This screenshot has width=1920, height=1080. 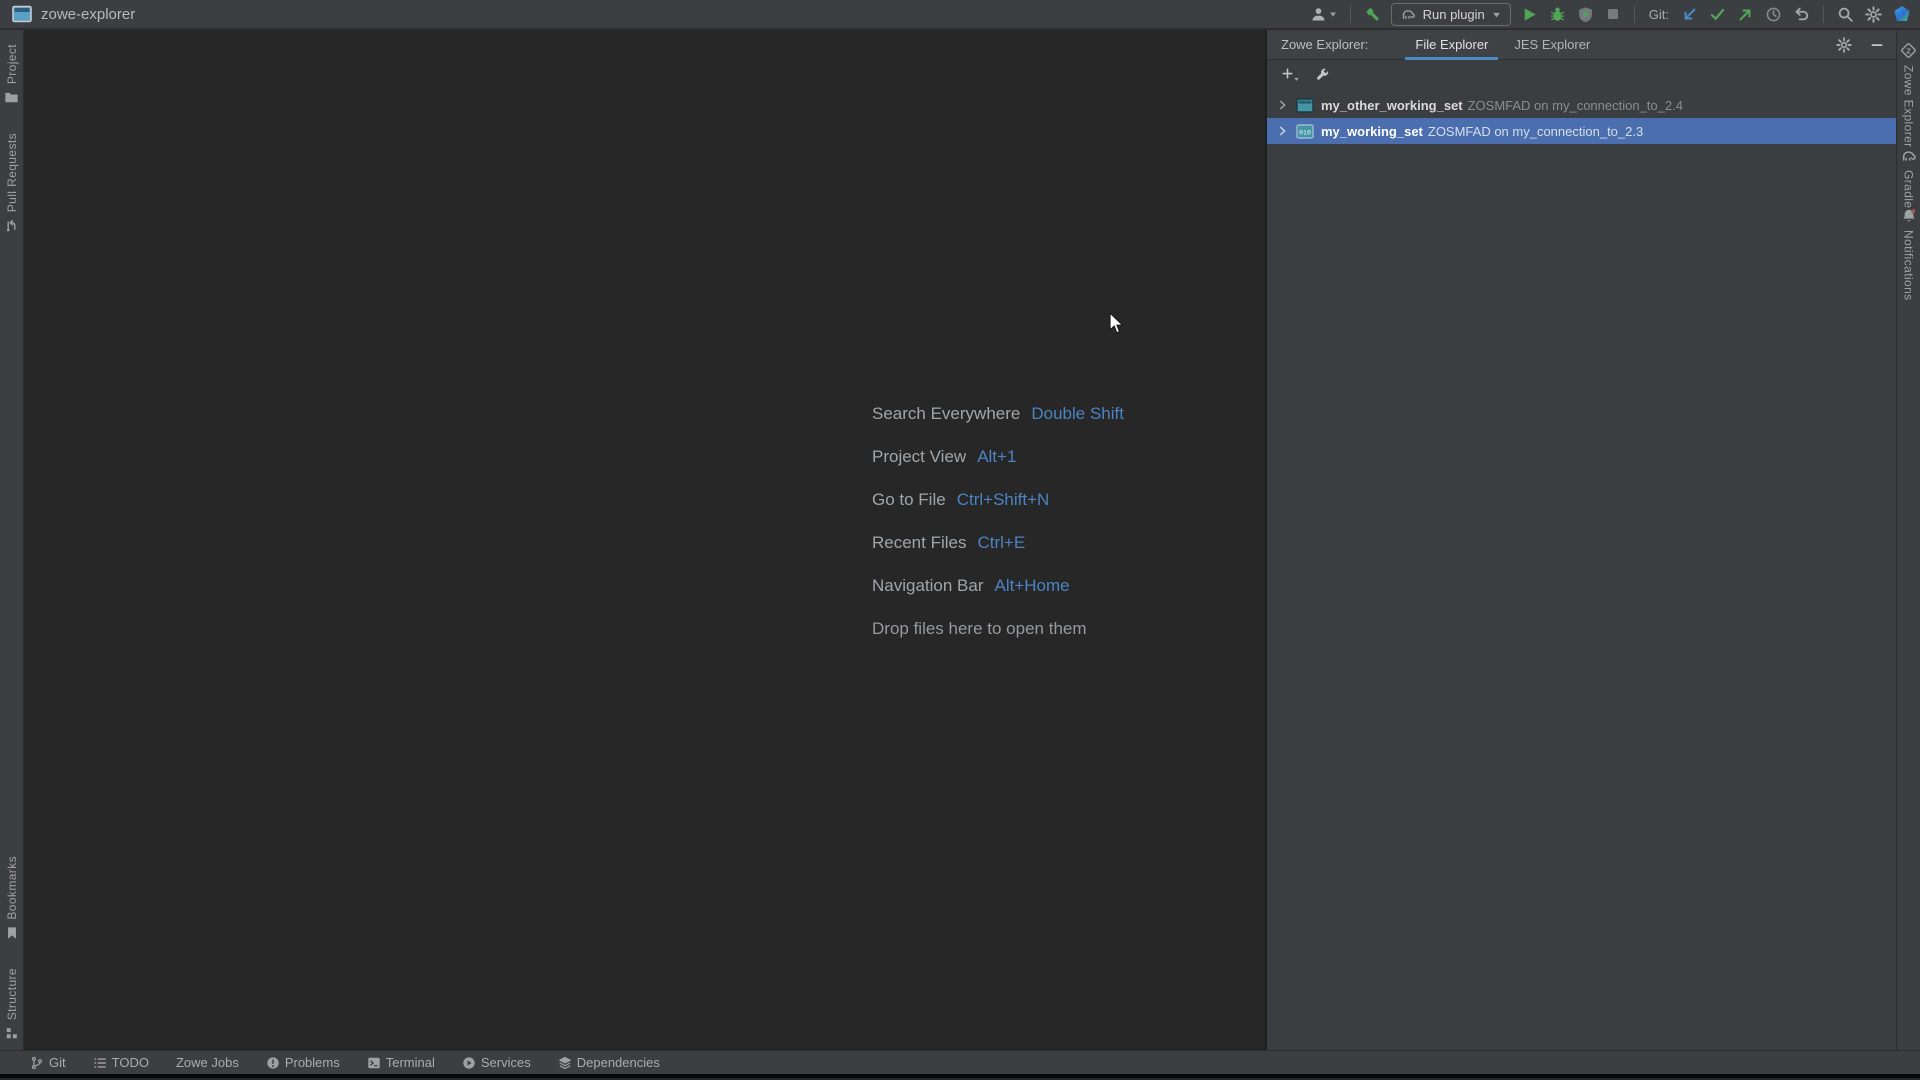 I want to click on shortcut-keys: Alt+1, so click(x=997, y=456).